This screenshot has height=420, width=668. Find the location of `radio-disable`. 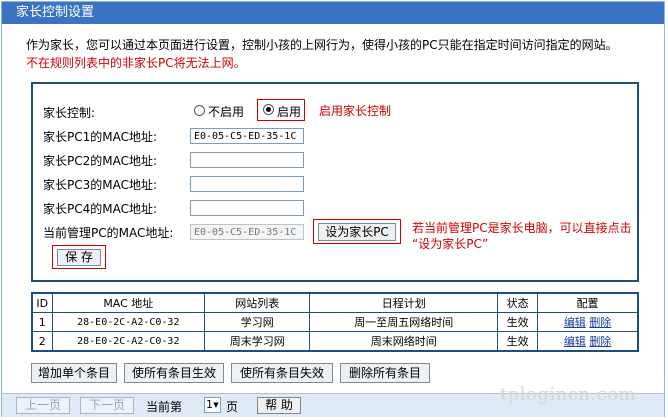

radio-disable is located at coordinates (199, 110).